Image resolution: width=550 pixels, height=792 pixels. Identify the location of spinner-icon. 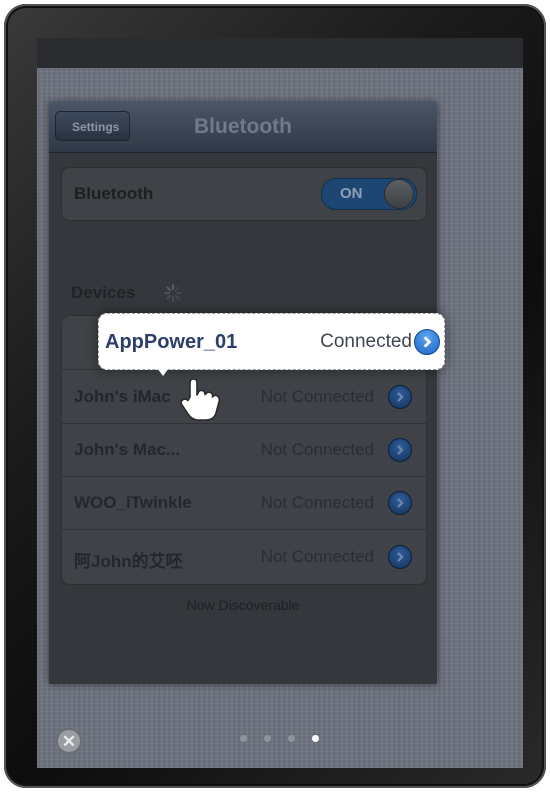
(173, 293).